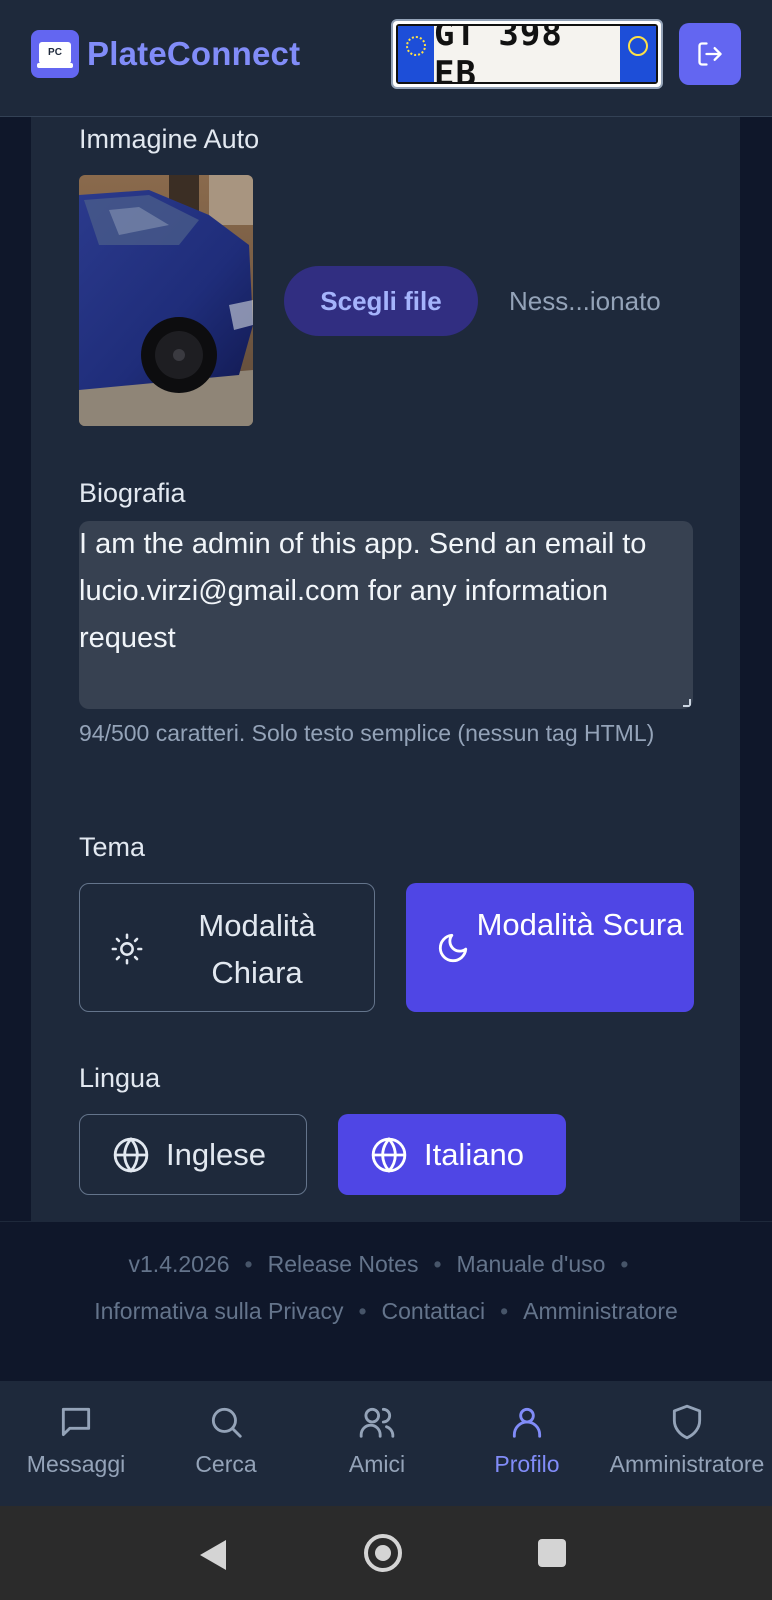 The width and height of the screenshot is (772, 1600). I want to click on theme-dark-button: Modalità Scura, so click(550, 947).